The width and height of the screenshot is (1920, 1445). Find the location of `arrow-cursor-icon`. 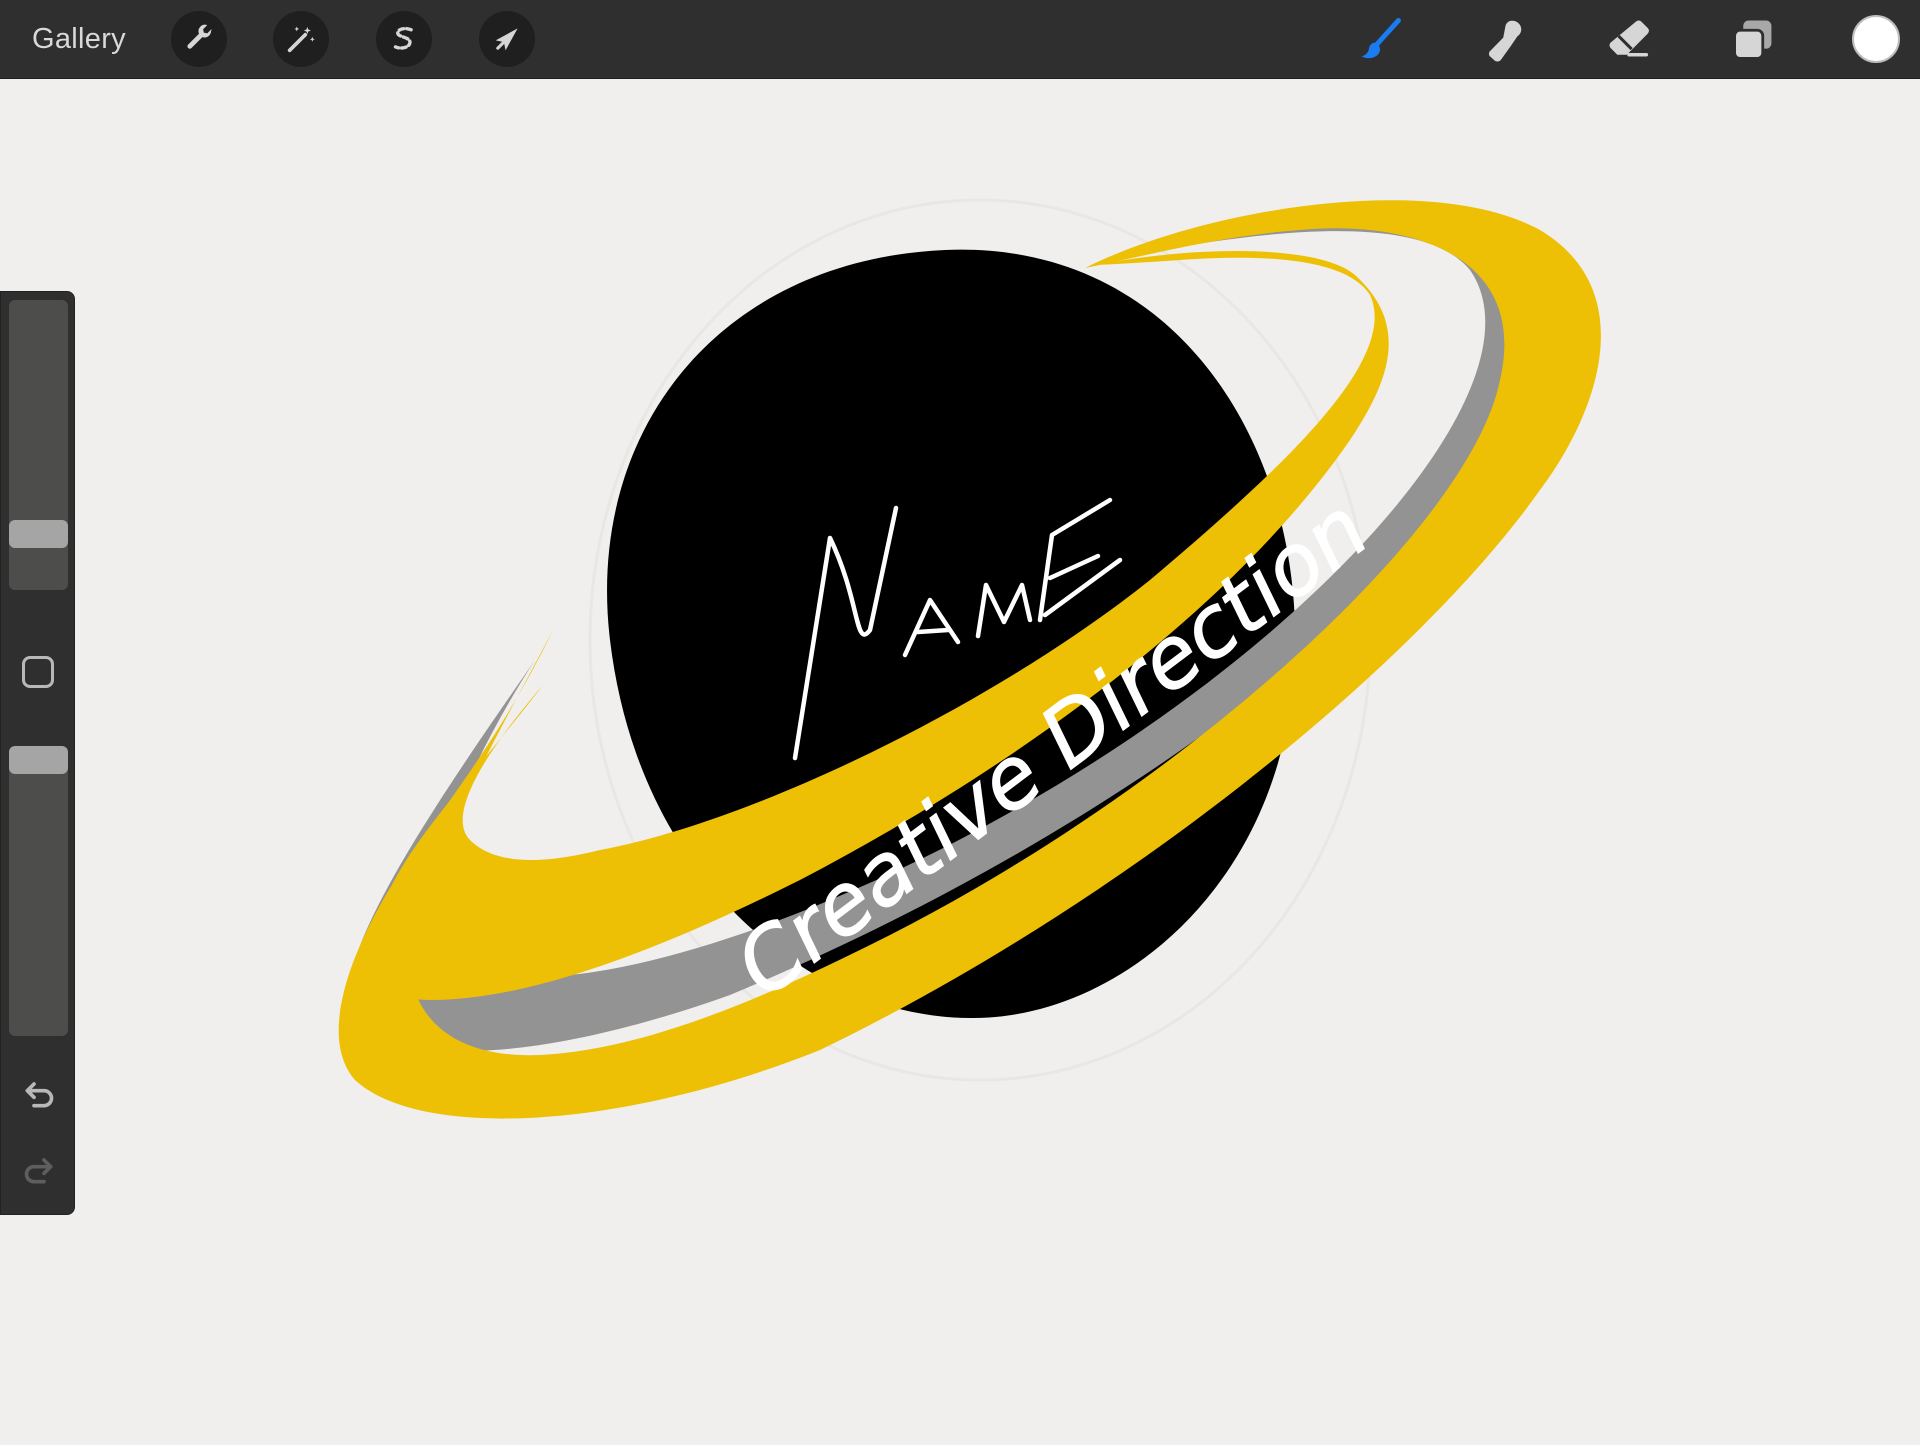

arrow-cursor-icon is located at coordinates (506, 39).